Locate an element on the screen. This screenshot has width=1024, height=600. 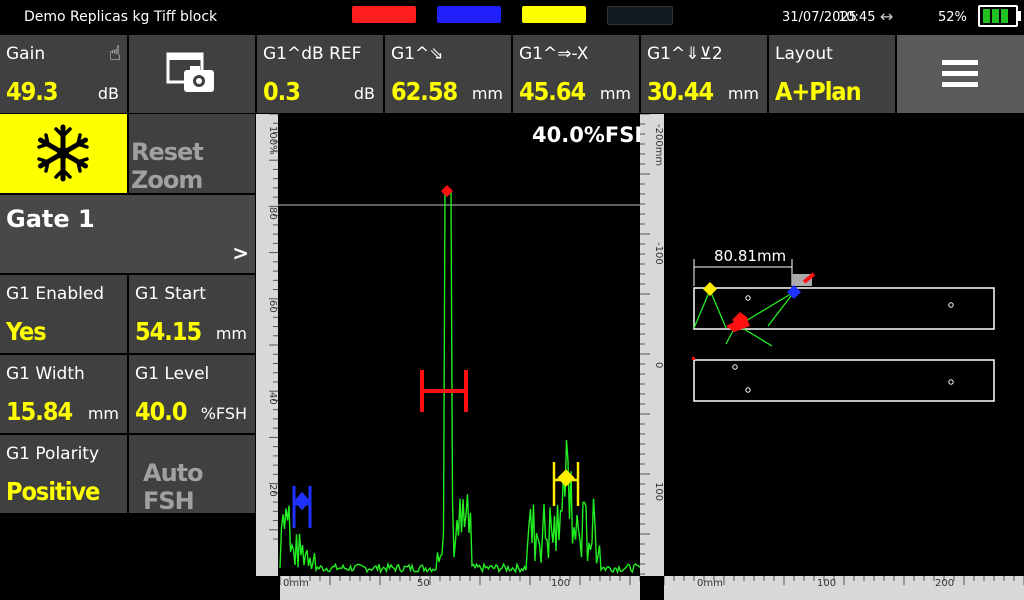
depth-unit: mm is located at coordinates (743, 93).